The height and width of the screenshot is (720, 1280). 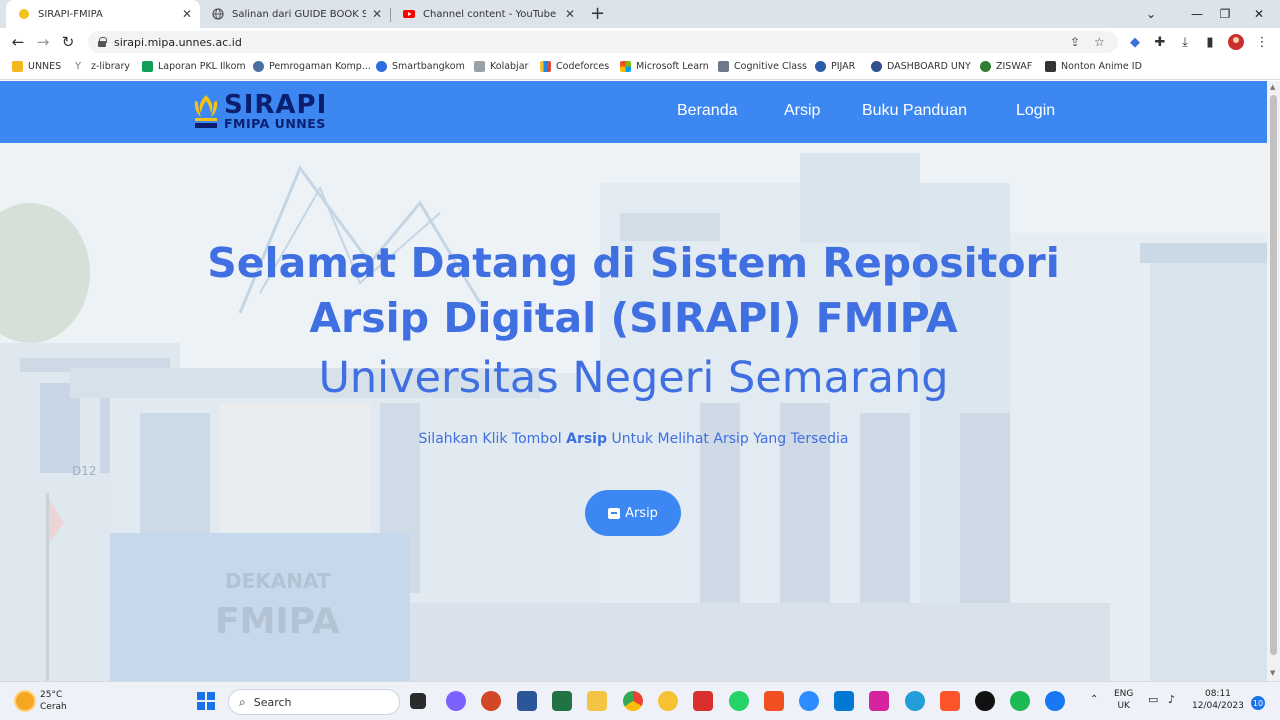 What do you see at coordinates (603, 42) in the screenshot?
I see `address-bar: sirapi.mipa.unnes.ac.id ⇪ ☆` at bounding box center [603, 42].